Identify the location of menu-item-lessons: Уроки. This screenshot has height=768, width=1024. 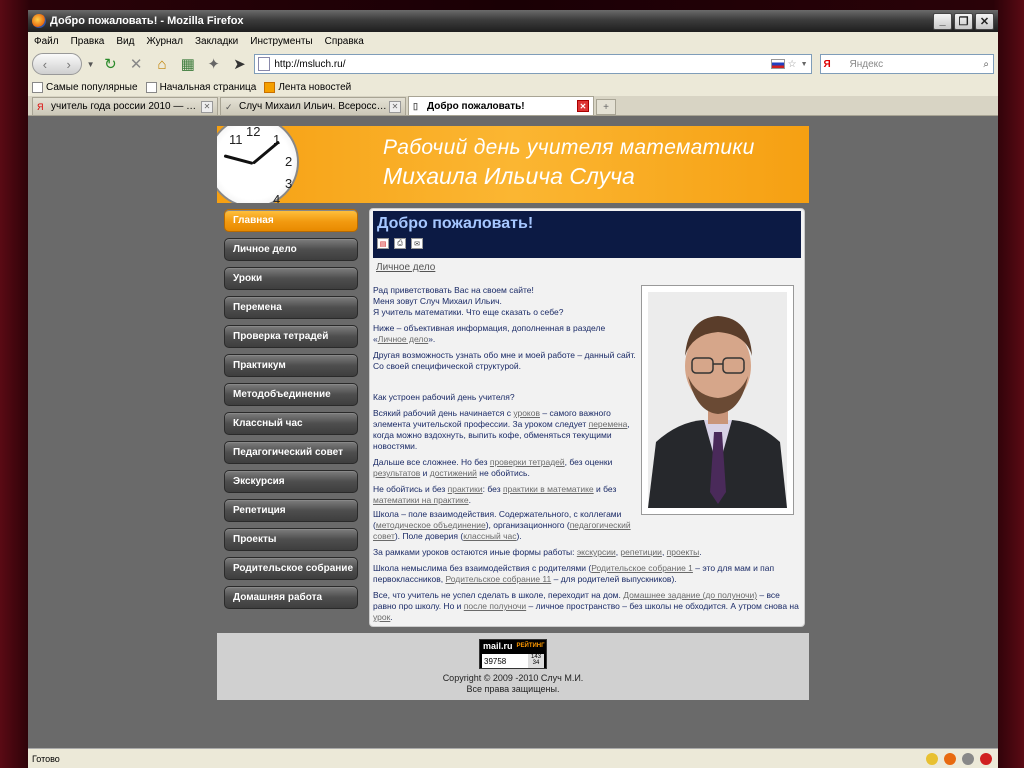
(291, 278).